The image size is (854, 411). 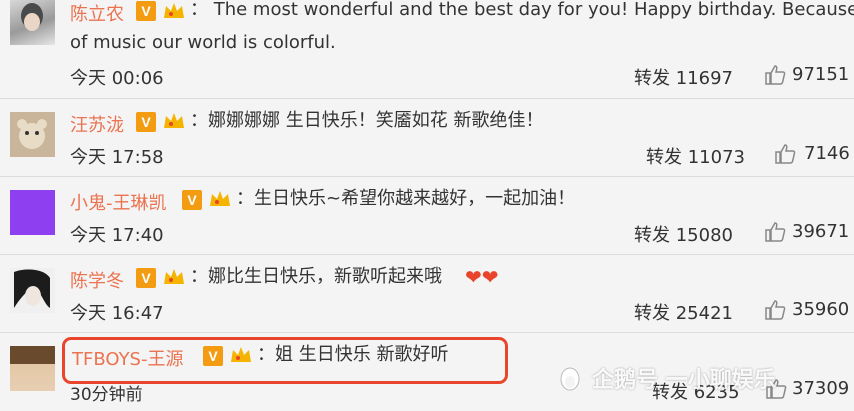 What do you see at coordinates (117, 157) in the screenshot?
I see `comment-time: 今天 17:58` at bounding box center [117, 157].